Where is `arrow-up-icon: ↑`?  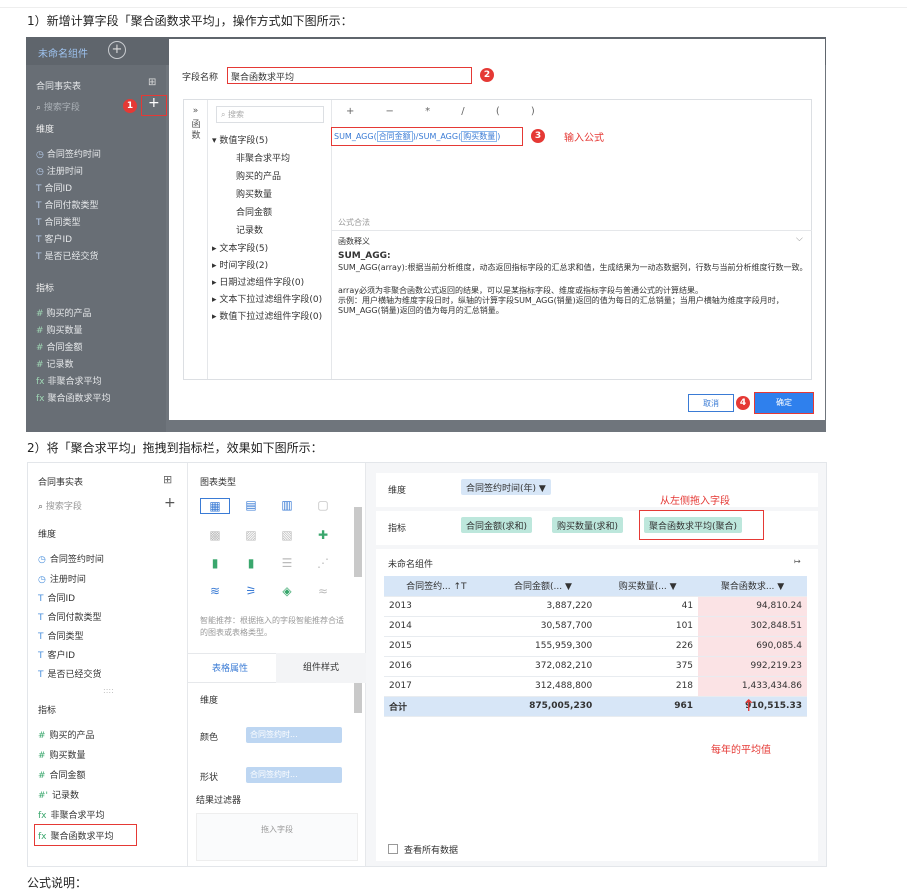 arrow-up-icon: ↑ is located at coordinates (749, 705).